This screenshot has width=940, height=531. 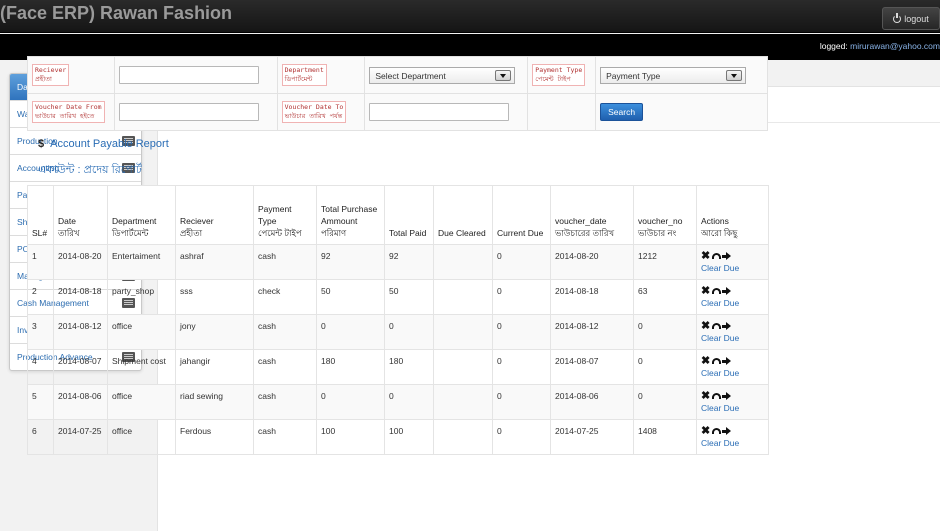 What do you see at coordinates (470, 16) in the screenshot?
I see `top-bar: (Face ERP) Rawan Fashion logout` at bounding box center [470, 16].